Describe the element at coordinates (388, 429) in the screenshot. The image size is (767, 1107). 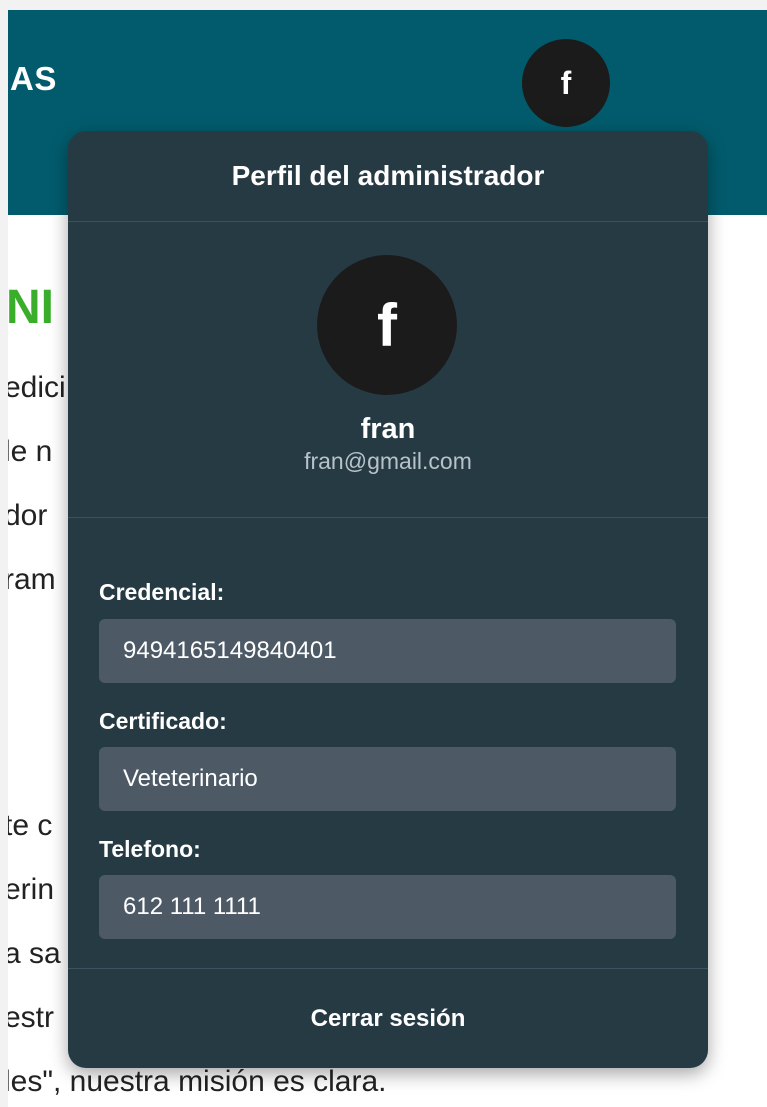
I see `user-name: fran` at that location.